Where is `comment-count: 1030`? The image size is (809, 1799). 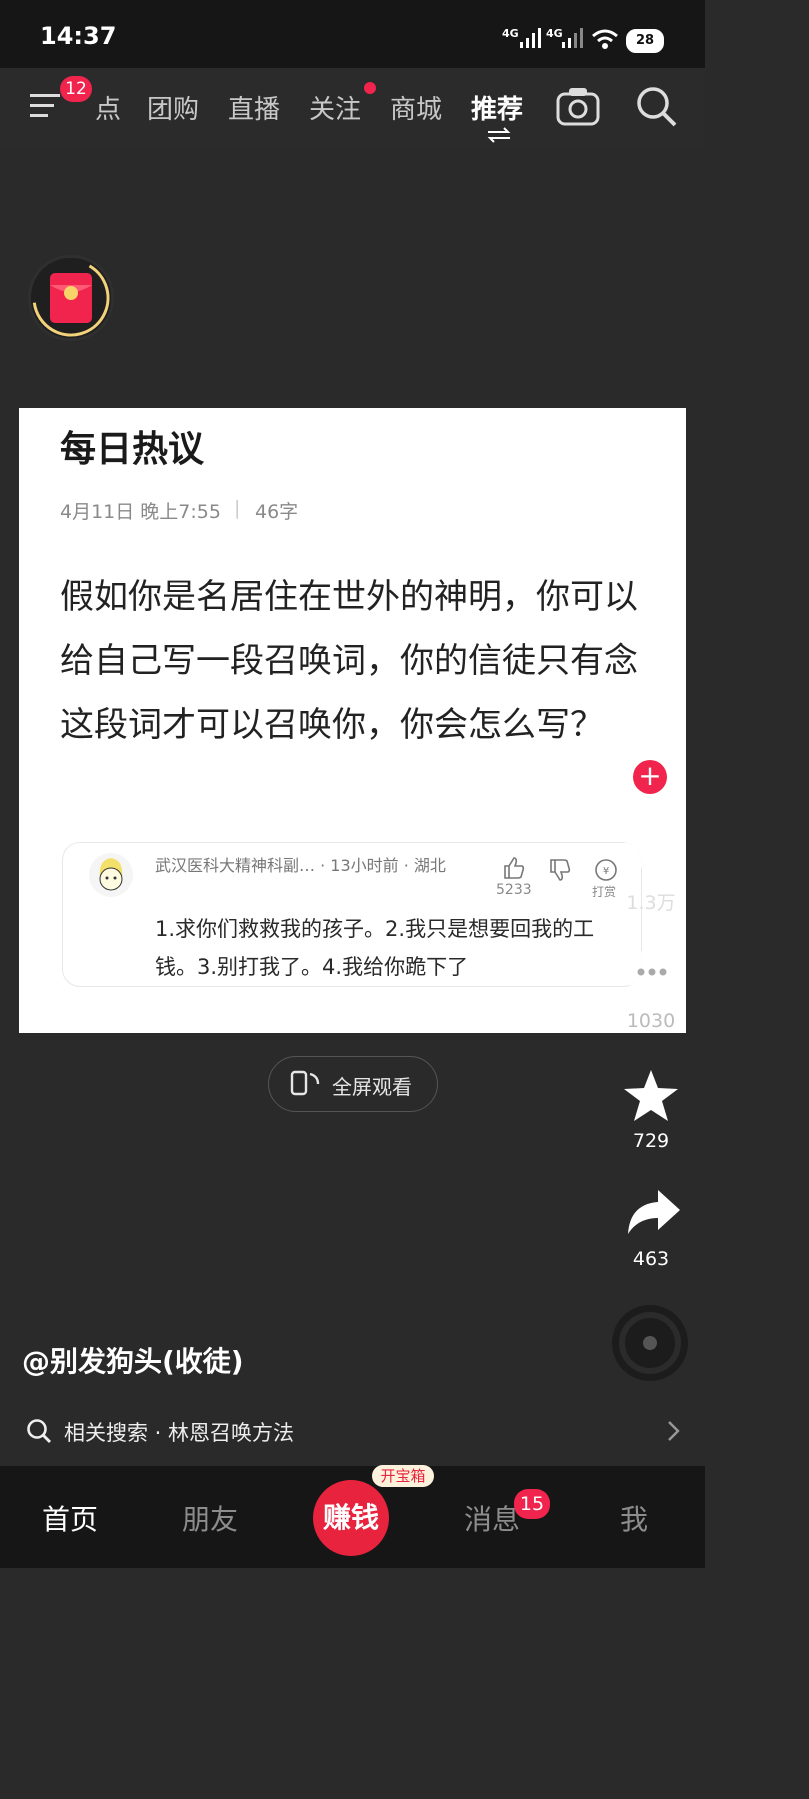 comment-count: 1030 is located at coordinates (651, 1021).